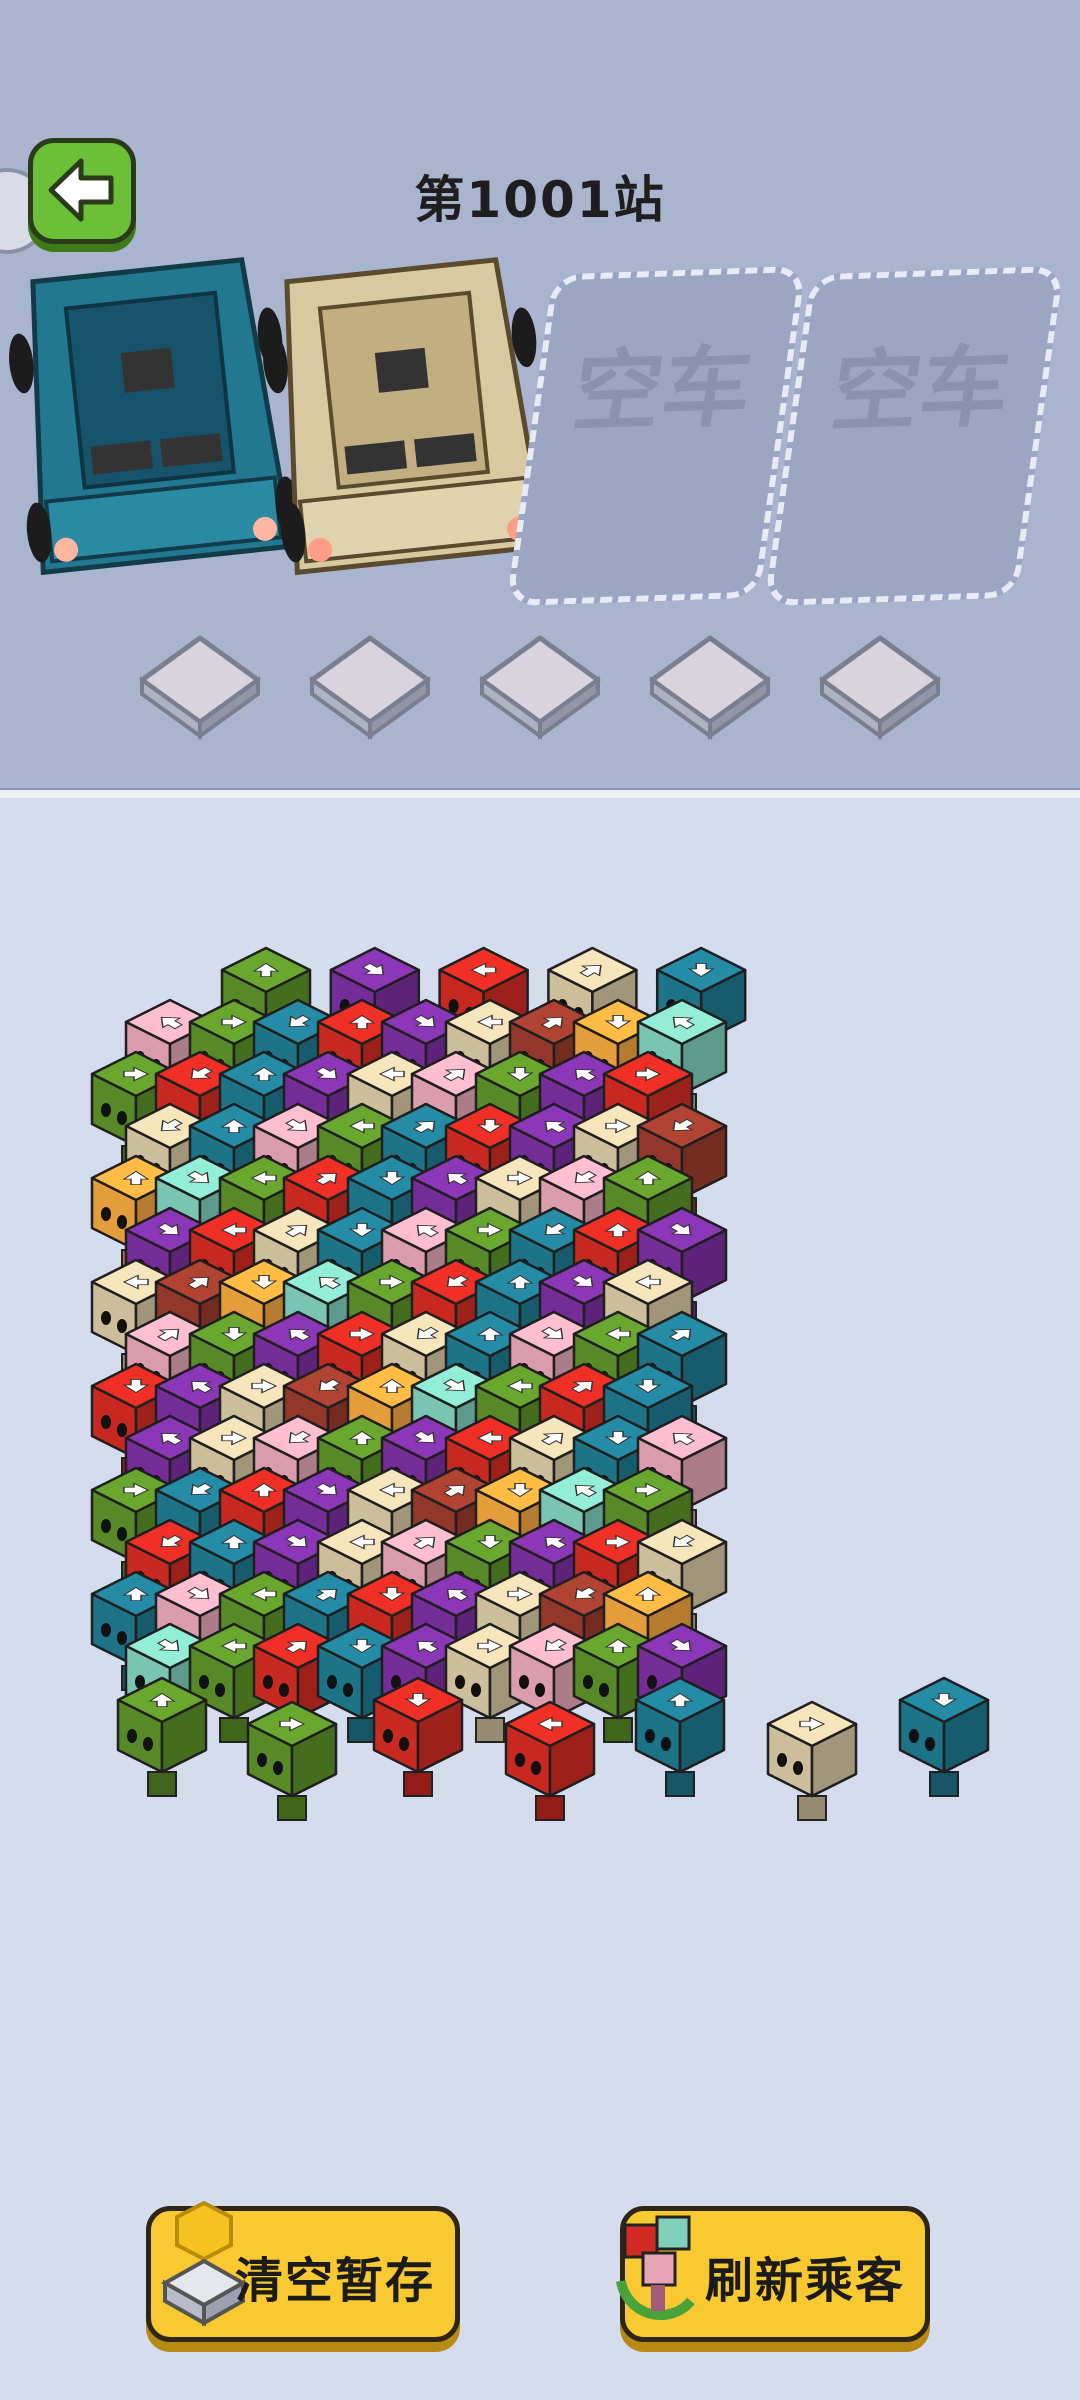  I want to click on clear-storage-label: 清空暂存, so click(335, 2281).